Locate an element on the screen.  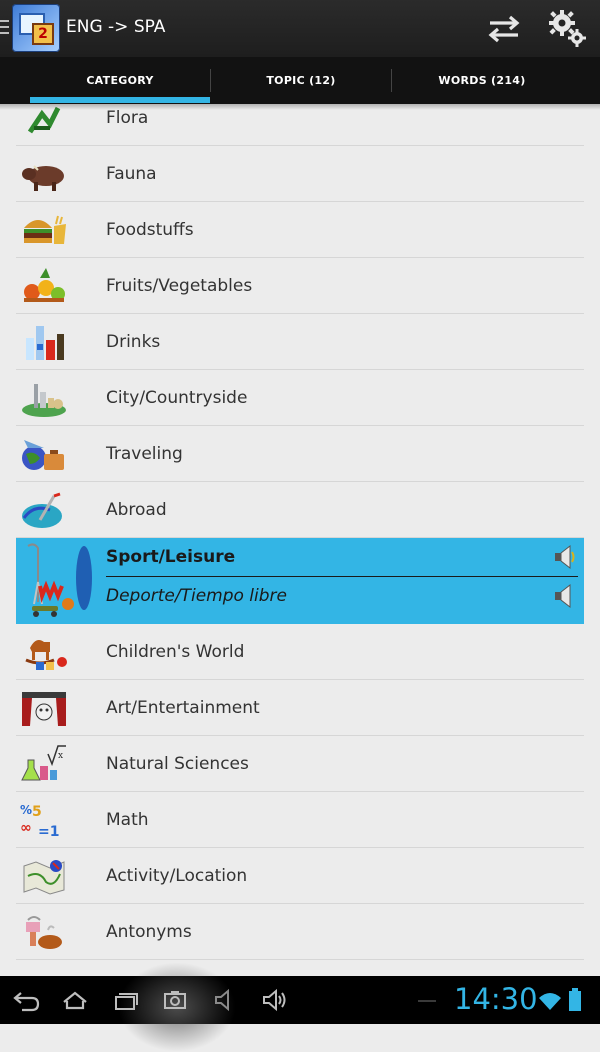
recent-apps-icon is located at coordinates (125, 1000).